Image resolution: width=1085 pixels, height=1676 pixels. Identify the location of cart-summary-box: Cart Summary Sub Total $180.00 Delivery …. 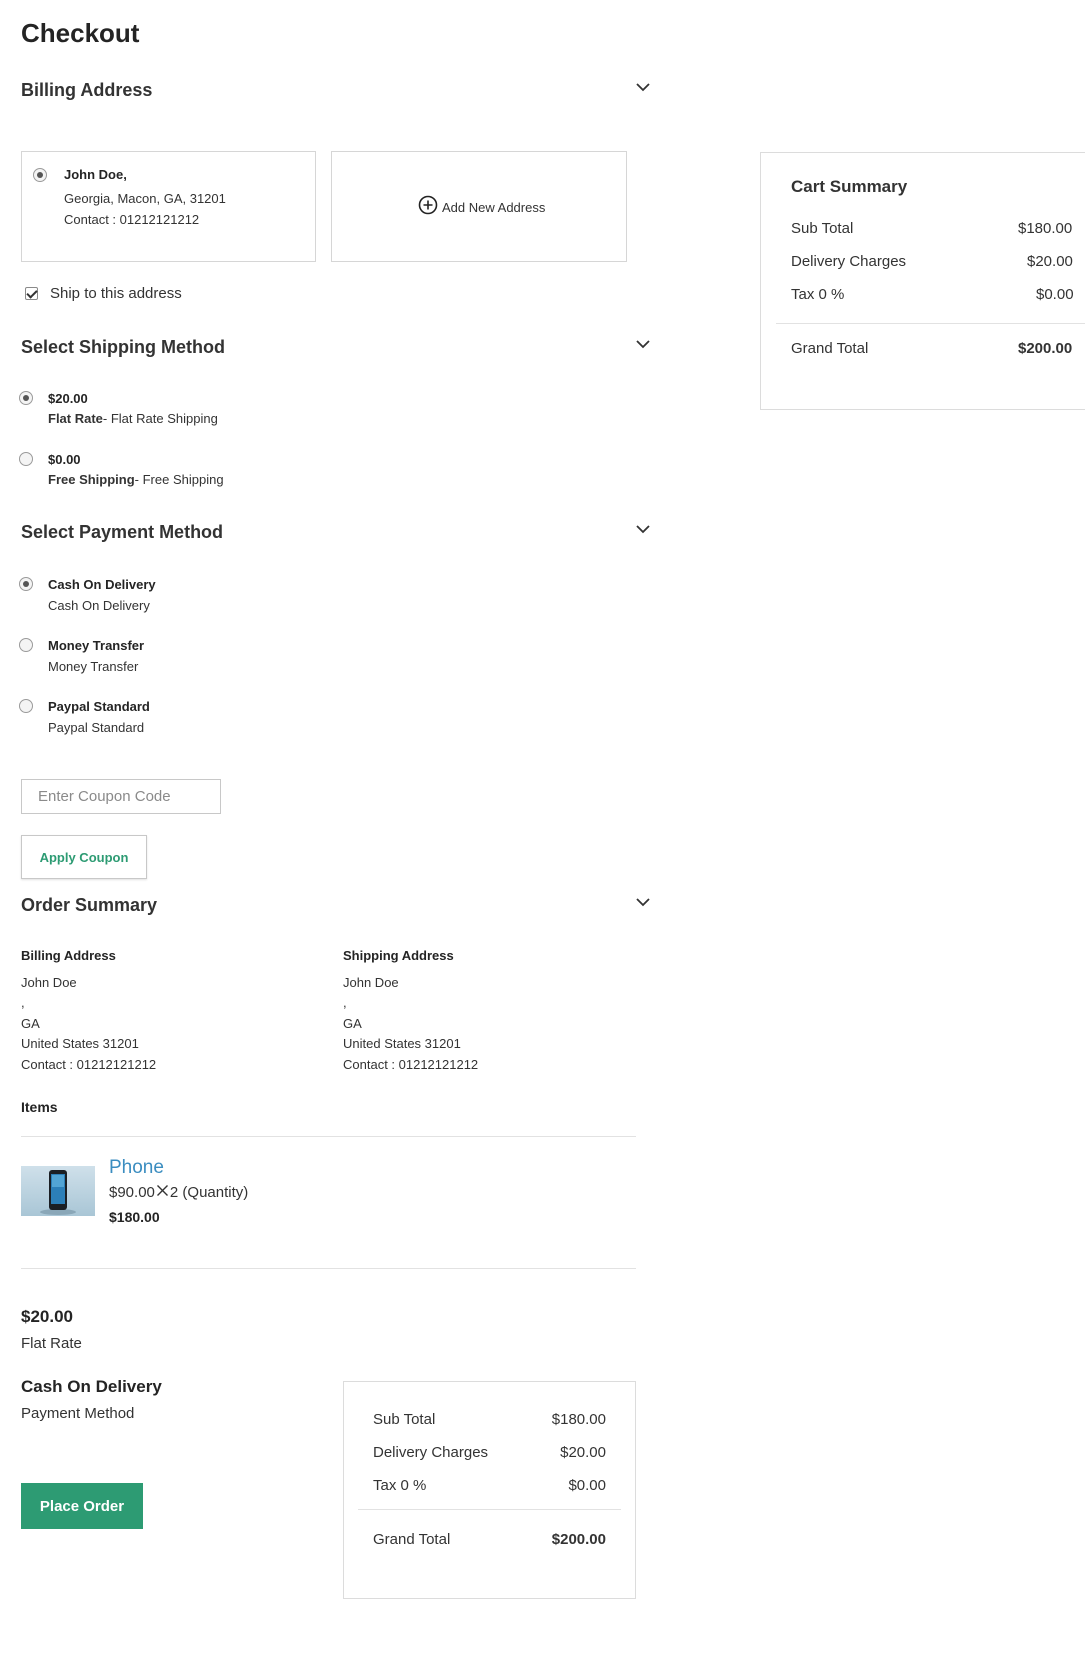
(922, 281).